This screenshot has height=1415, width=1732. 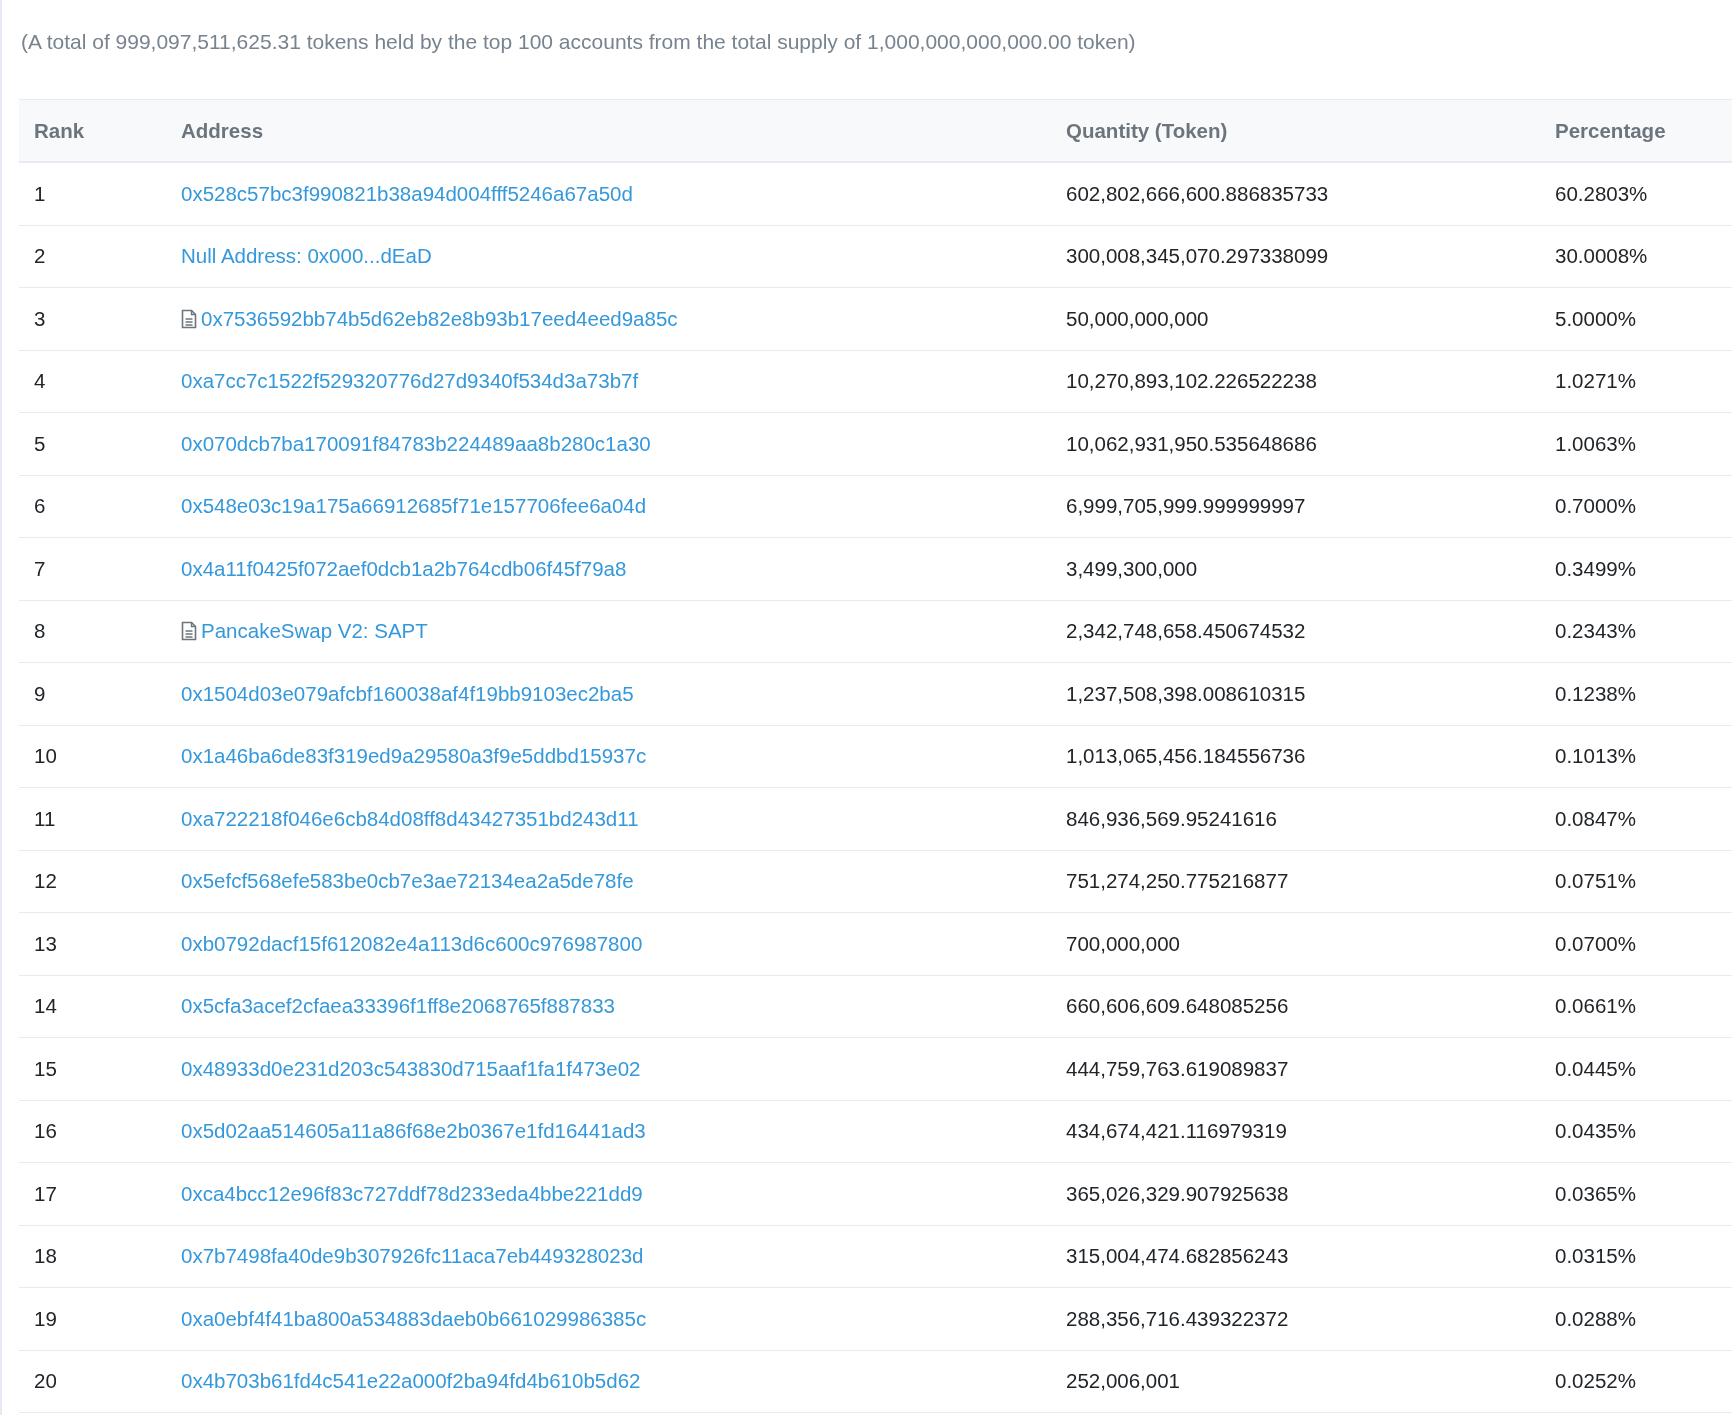 I want to click on address-link: 0x5d02aa514605a11a86f68e2b0367e1fd16441ad3, so click(x=413, y=1131).